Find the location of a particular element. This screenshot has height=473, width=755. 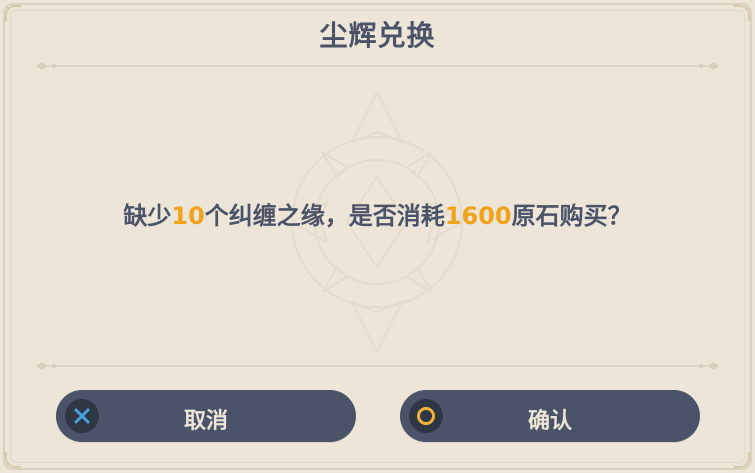

confirm-message: 缺少10个纠缠之缘，是否消耗1600原石购买？ is located at coordinates (377, 213).